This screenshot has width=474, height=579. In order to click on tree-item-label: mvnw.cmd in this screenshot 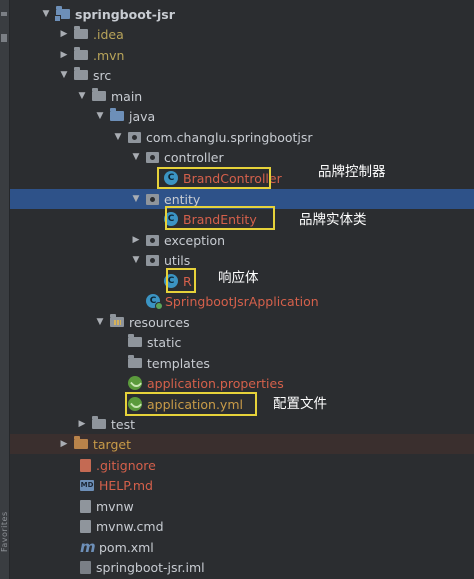, I will do `click(130, 526)`.